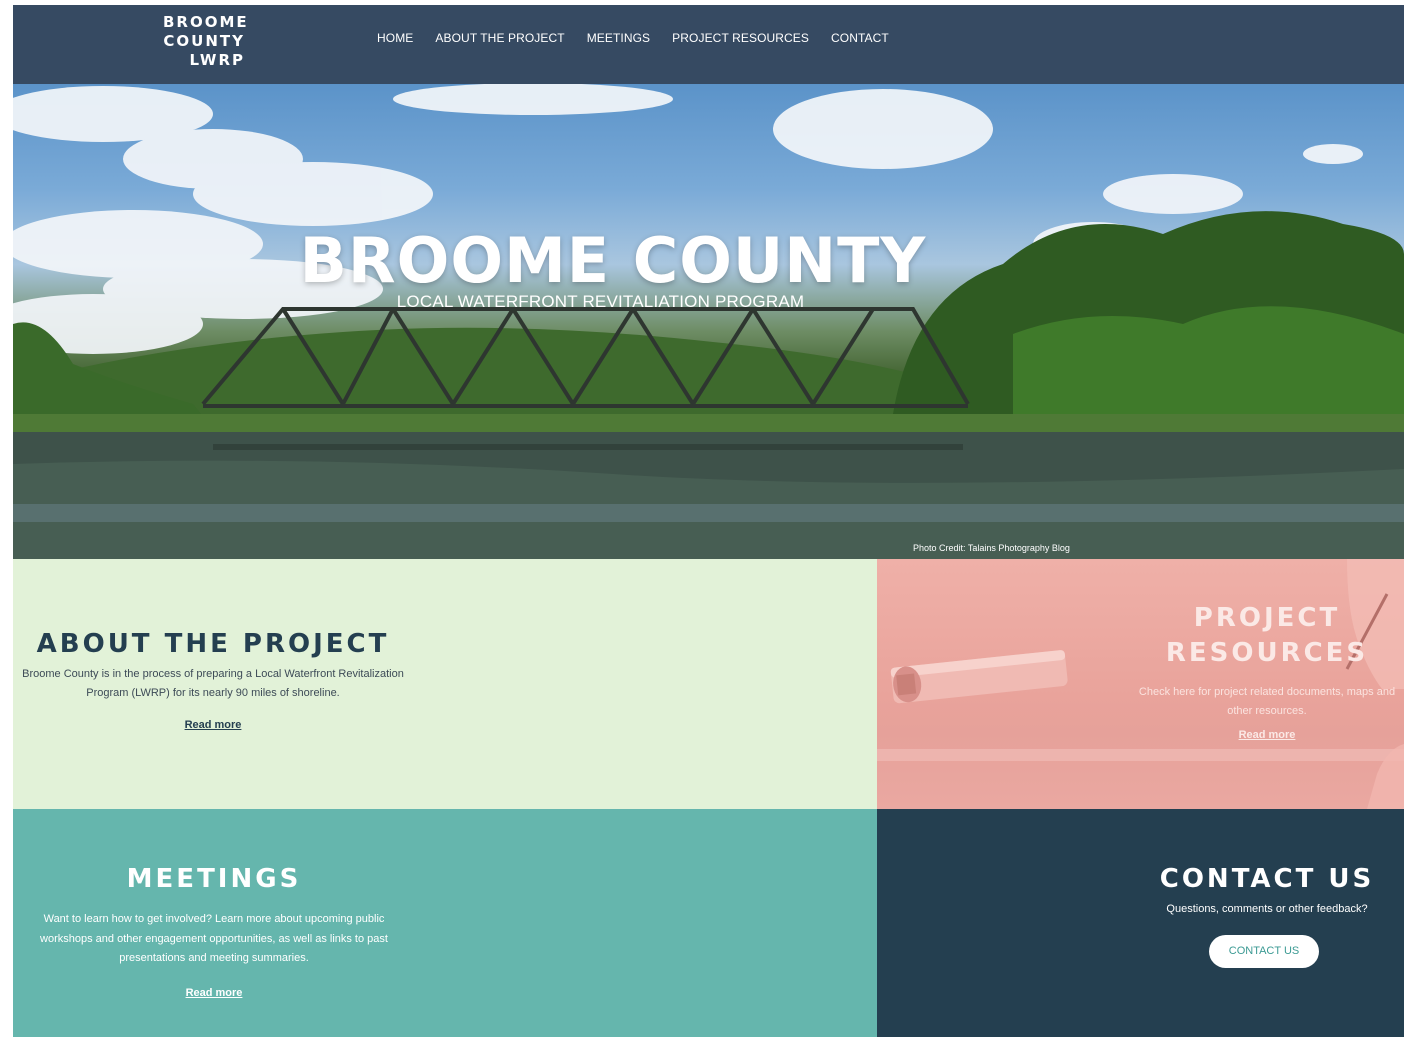  I want to click on site-logo: BROOME COUNTY LWRP, so click(206, 41).